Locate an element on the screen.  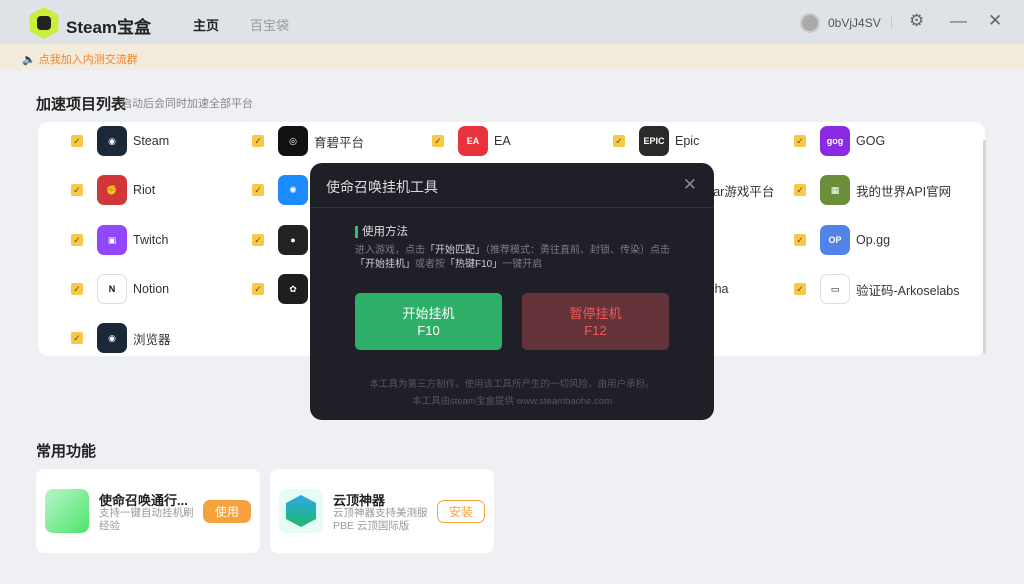
use-button: 使用 is located at coordinates (227, 511).